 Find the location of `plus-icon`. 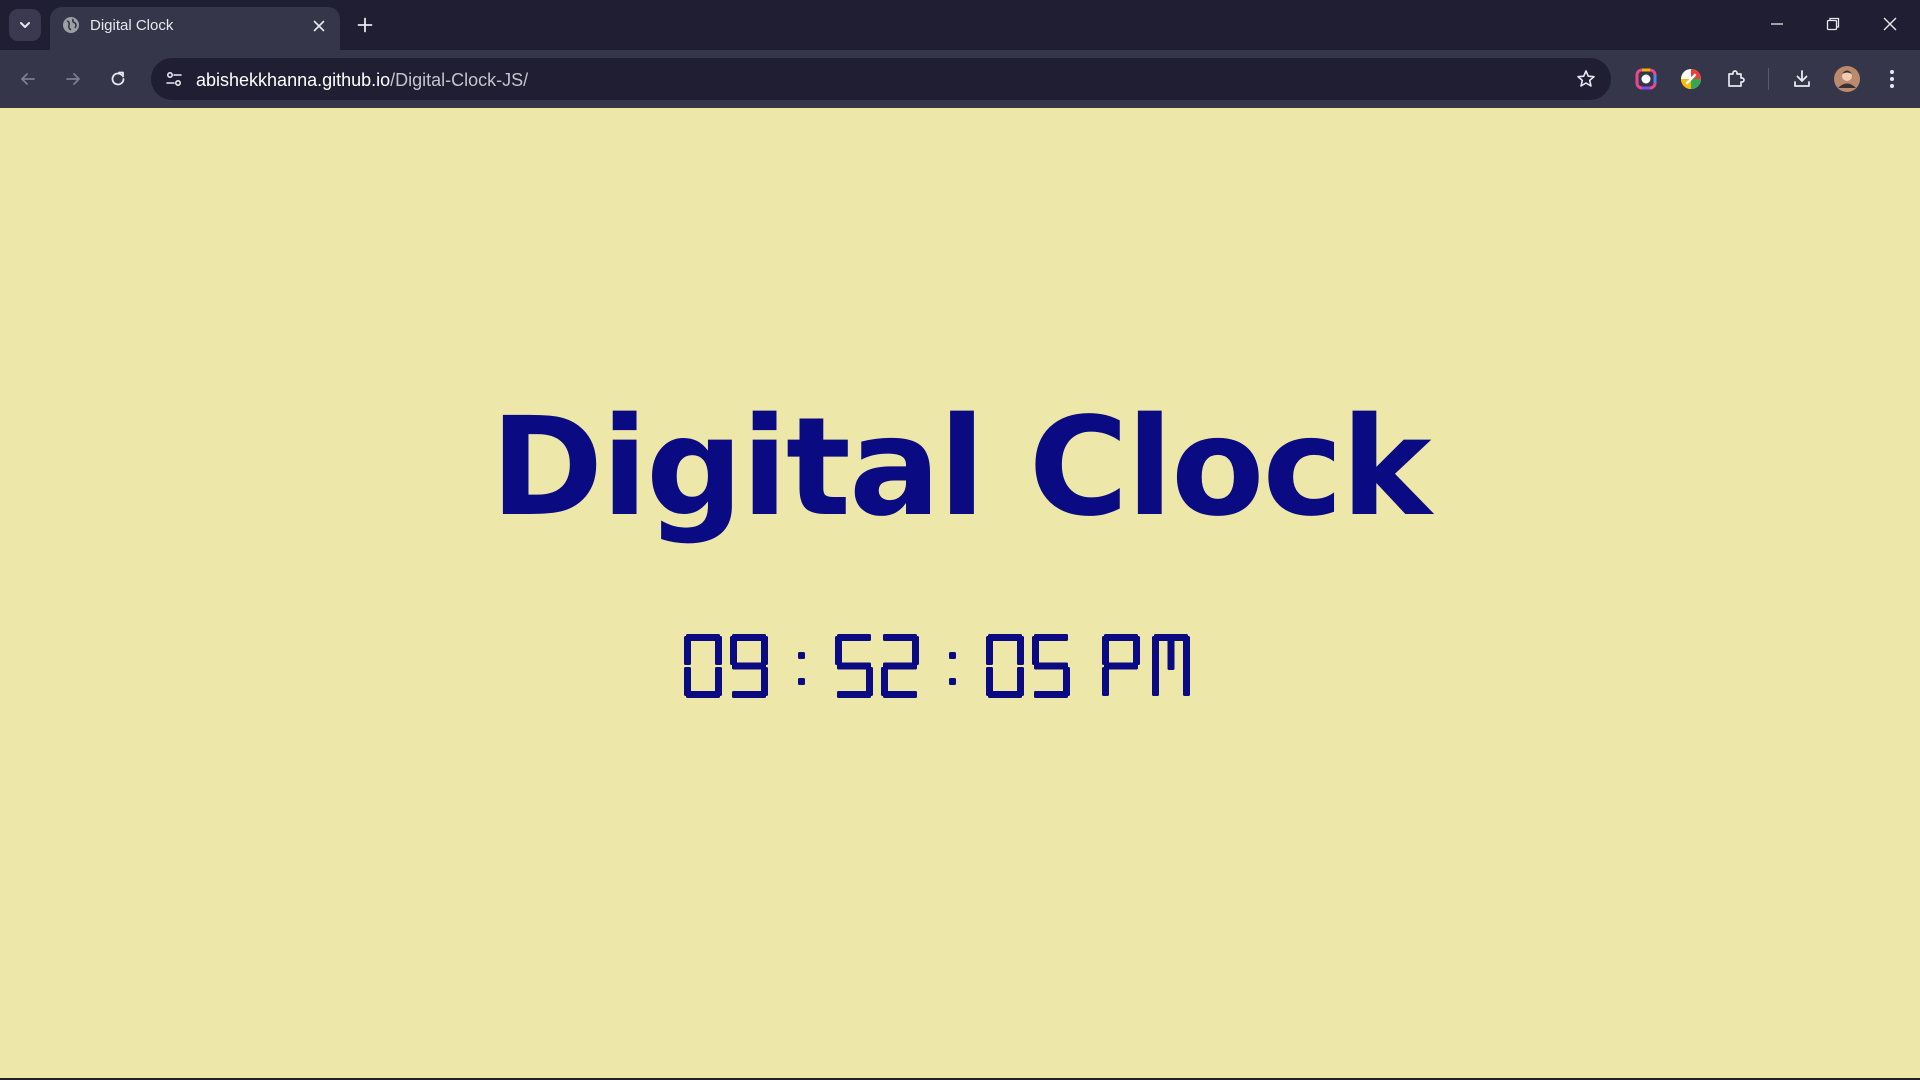

plus-icon is located at coordinates (365, 25).